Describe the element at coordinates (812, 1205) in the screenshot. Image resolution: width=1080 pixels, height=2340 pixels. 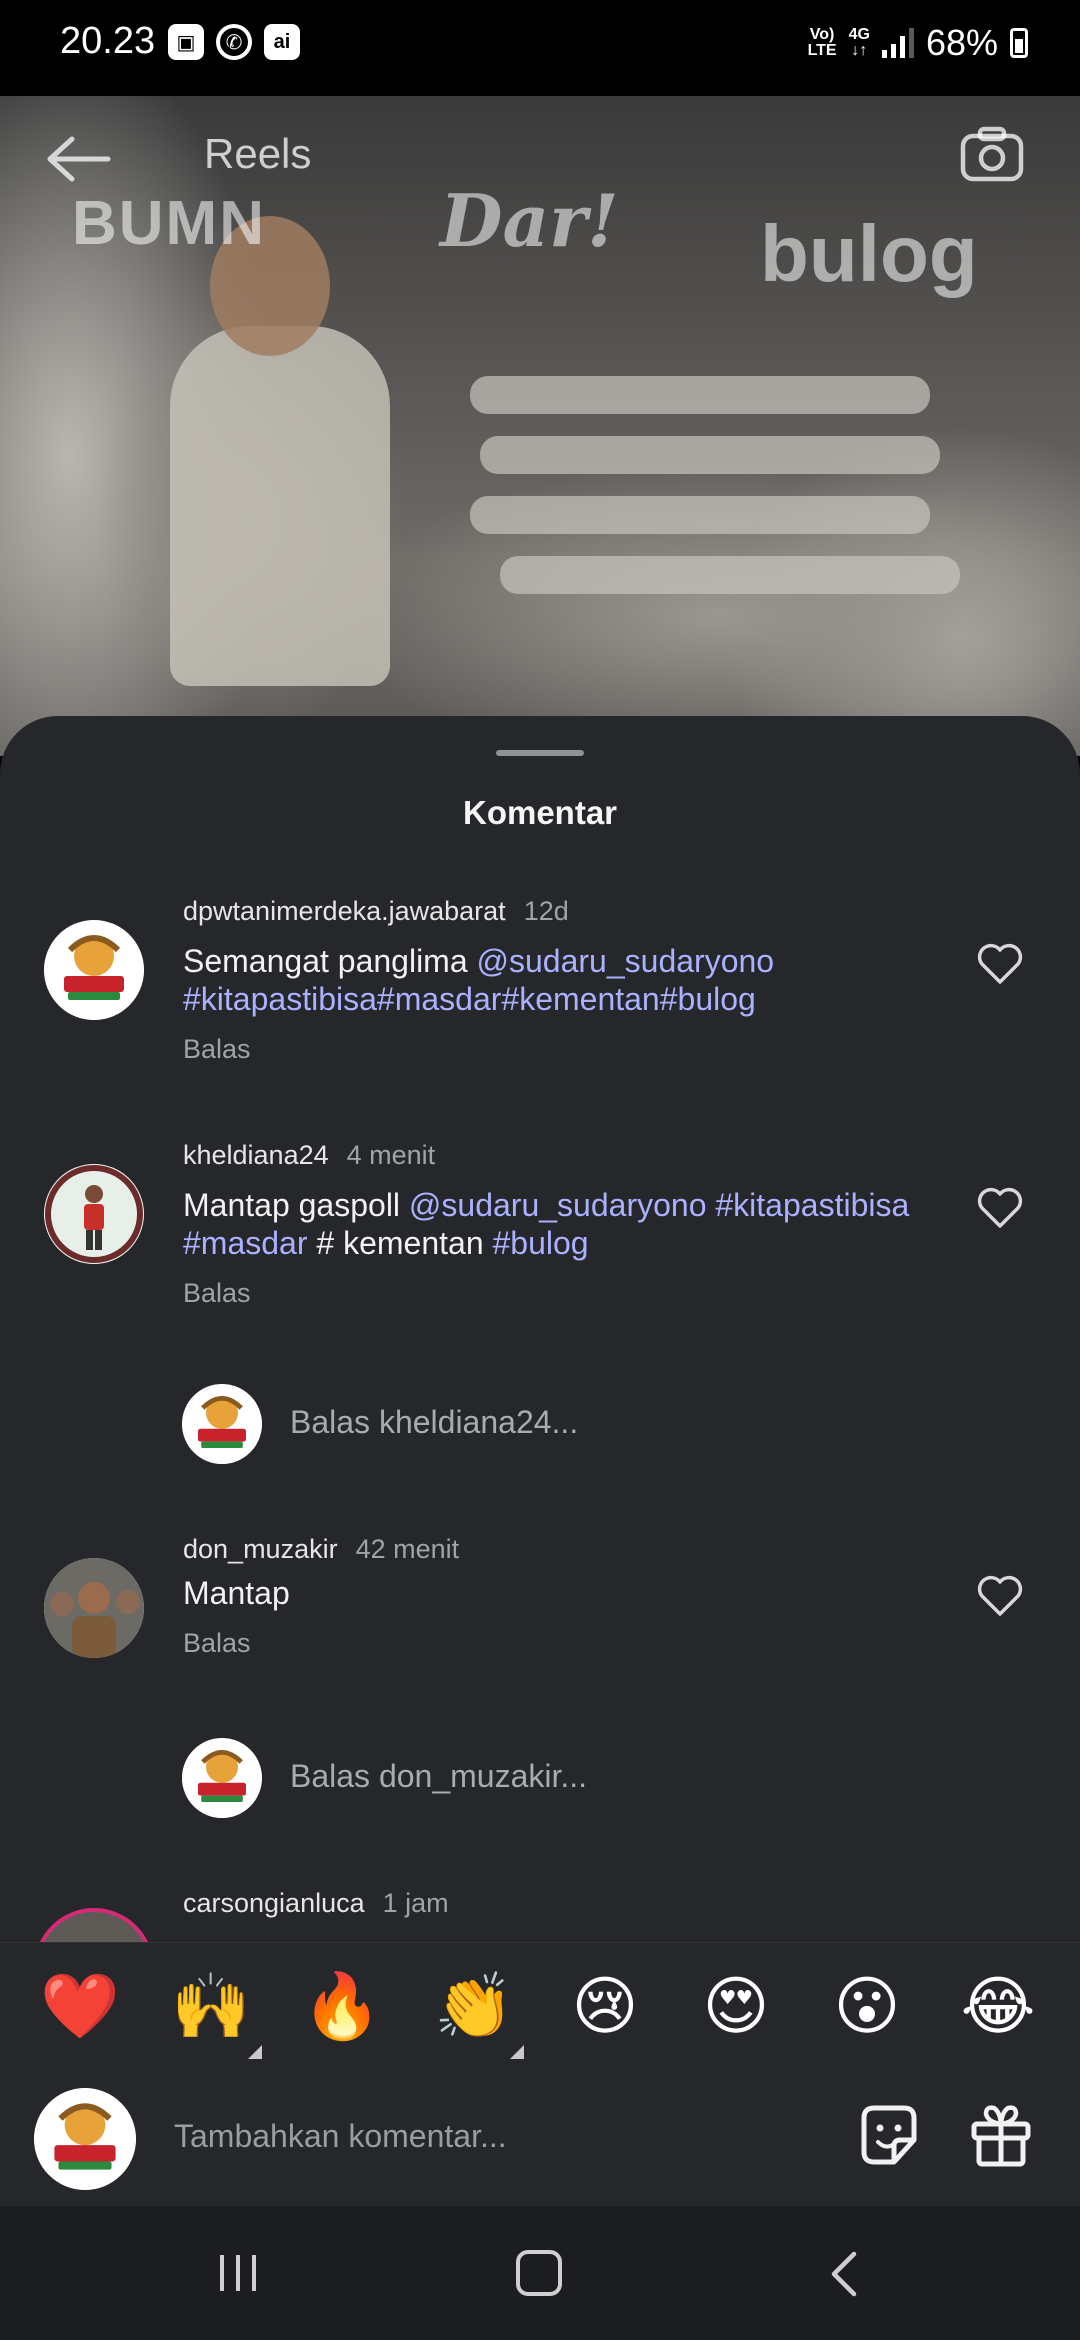
I see `hashtag-link: #kitapastibisa` at that location.